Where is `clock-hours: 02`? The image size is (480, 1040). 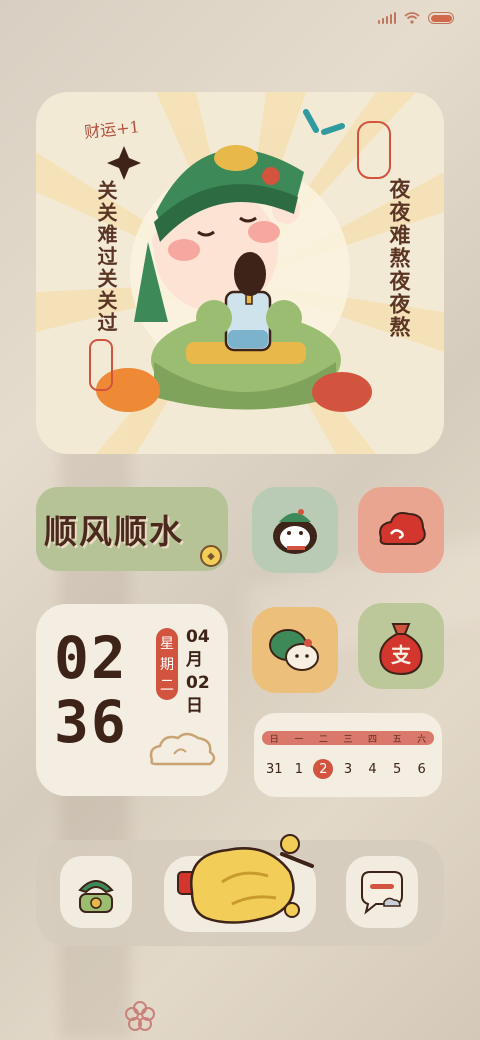
clock-hours: 02 is located at coordinates (91, 658).